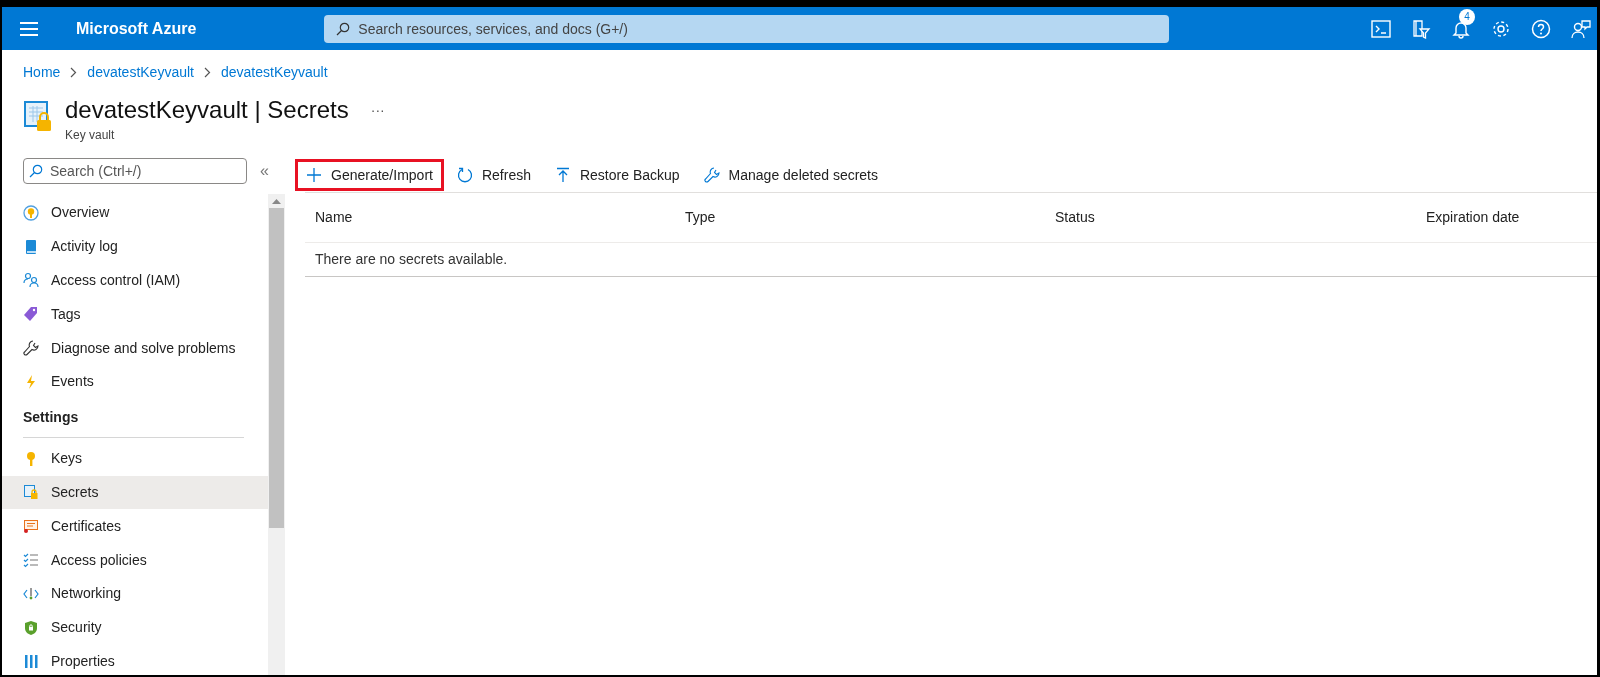 The width and height of the screenshot is (1600, 677). What do you see at coordinates (411, 259) in the screenshot?
I see `empty-message: There are no secrets available.` at bounding box center [411, 259].